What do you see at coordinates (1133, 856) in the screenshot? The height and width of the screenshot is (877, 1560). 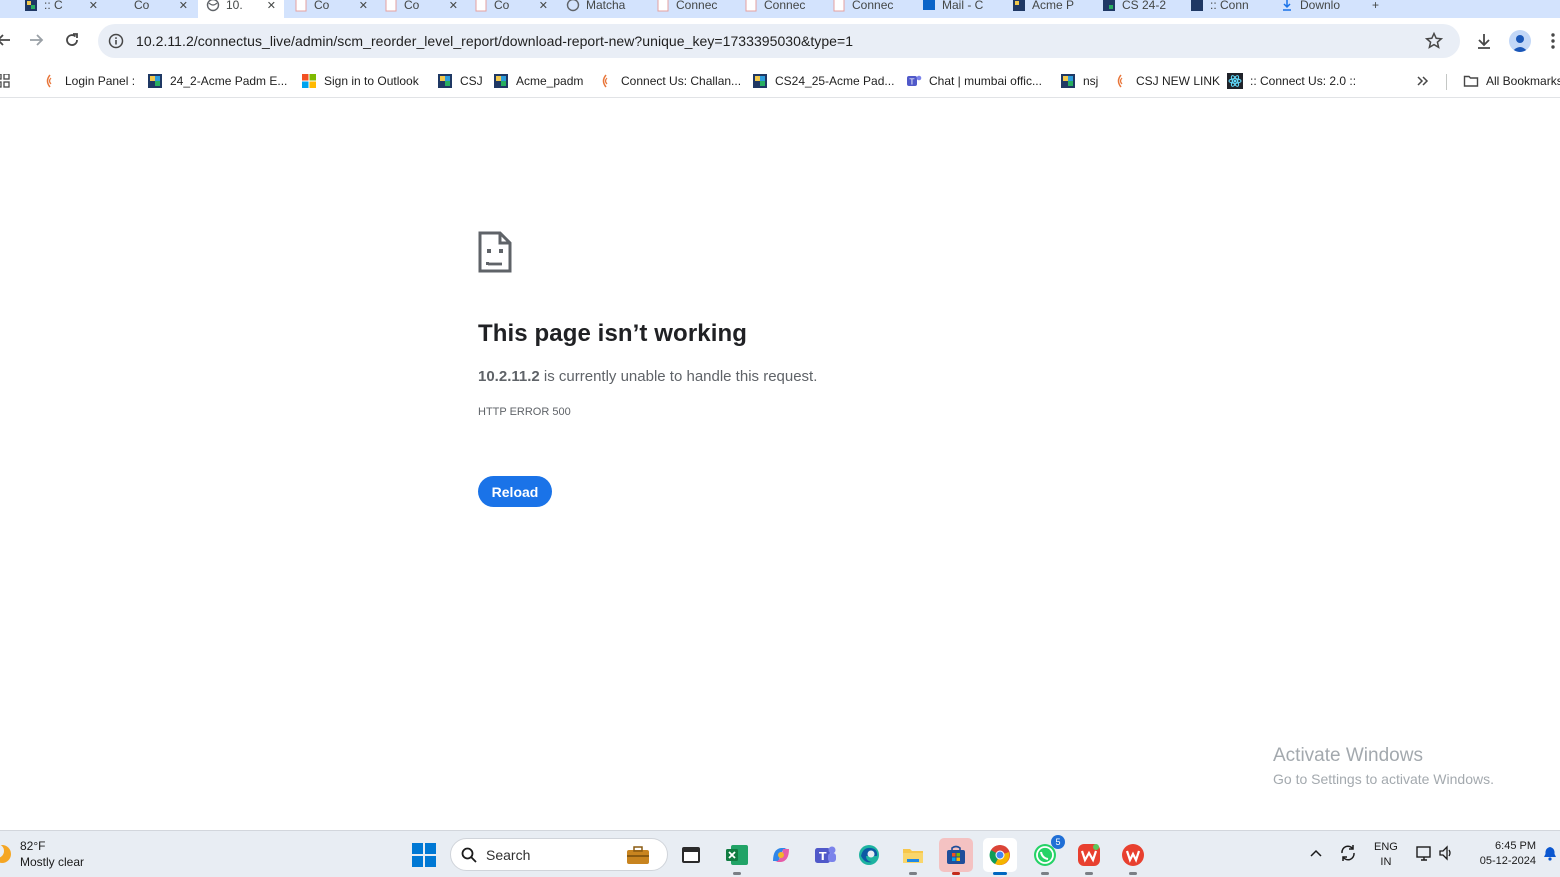 I see `taskbar-wps-office` at bounding box center [1133, 856].